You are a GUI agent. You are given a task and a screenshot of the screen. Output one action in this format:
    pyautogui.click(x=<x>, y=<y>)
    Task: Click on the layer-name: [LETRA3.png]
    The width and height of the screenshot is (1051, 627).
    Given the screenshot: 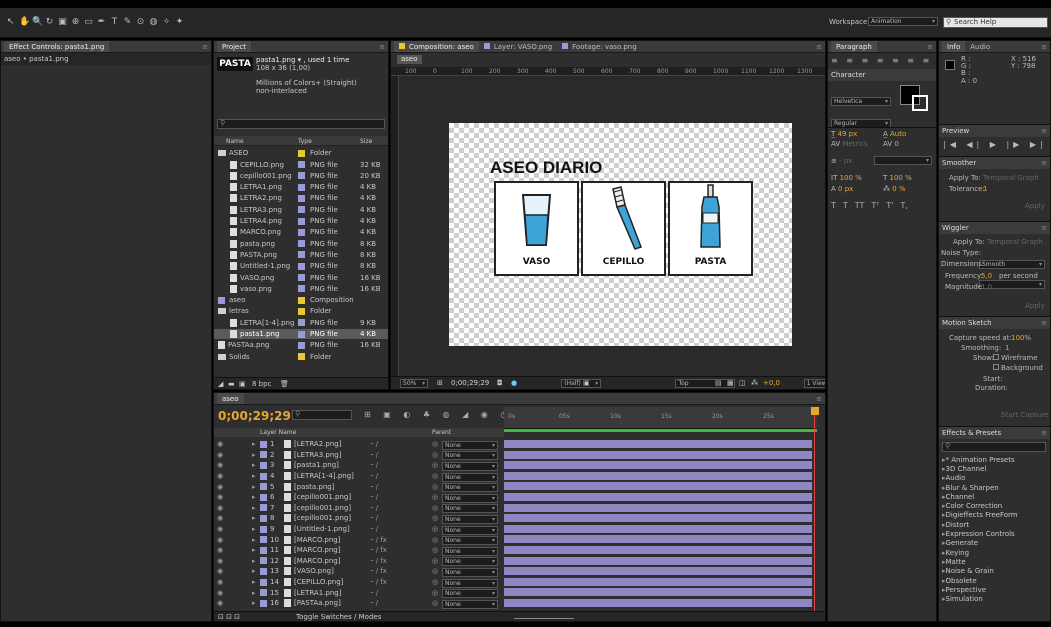 What is the action you would take?
    pyautogui.click(x=317, y=455)
    